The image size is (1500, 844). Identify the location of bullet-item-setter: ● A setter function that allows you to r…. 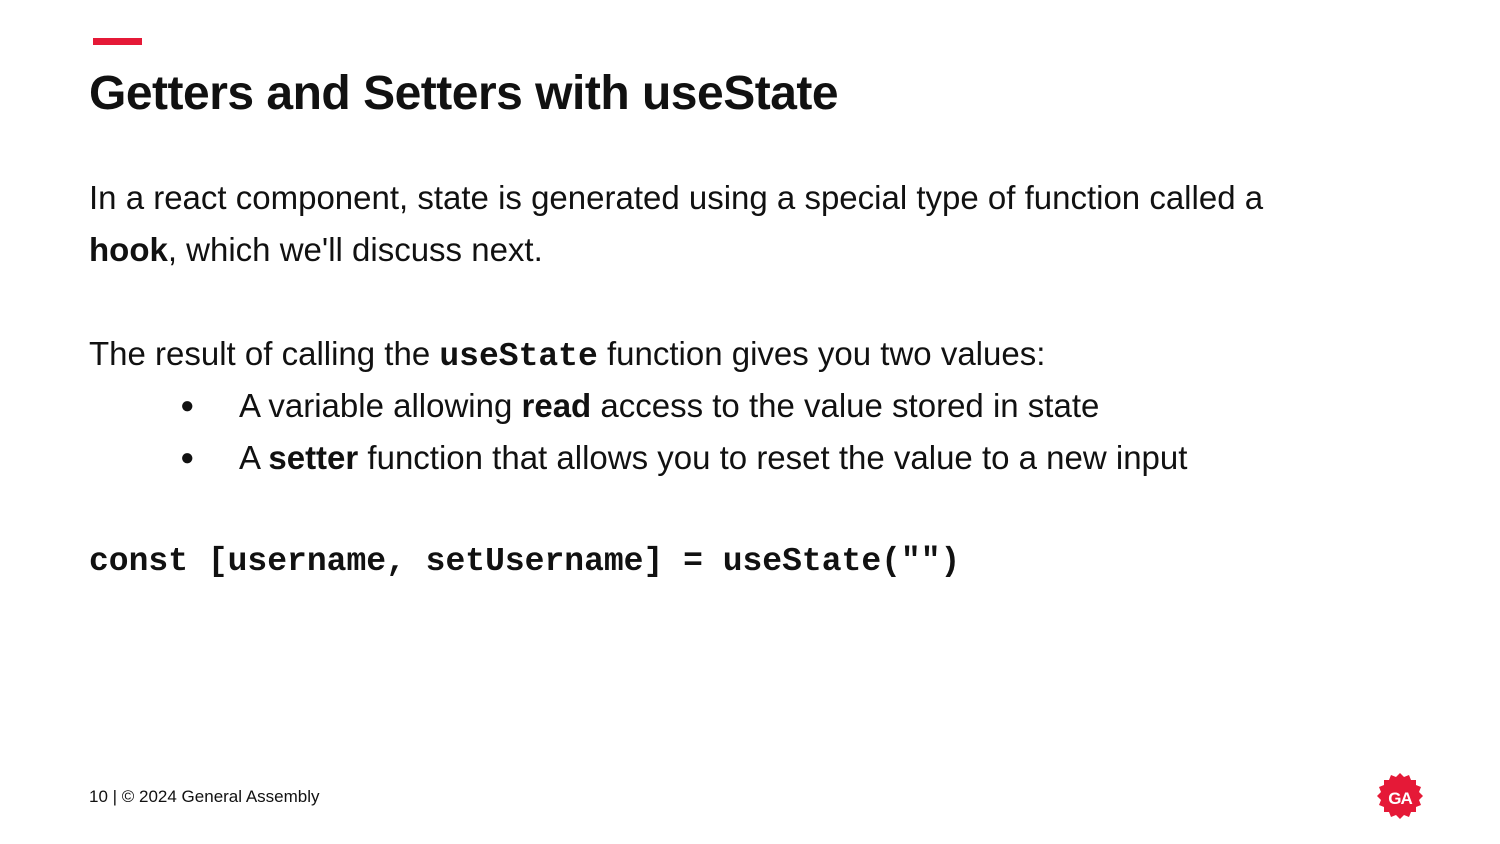
(683, 458).